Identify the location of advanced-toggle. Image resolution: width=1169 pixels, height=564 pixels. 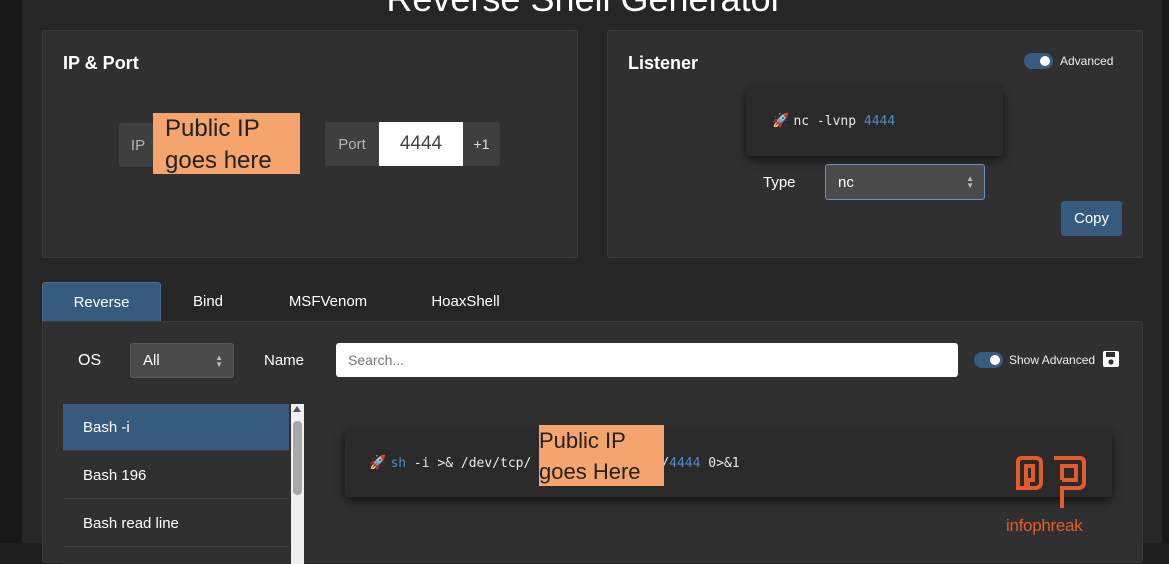
(1038, 61).